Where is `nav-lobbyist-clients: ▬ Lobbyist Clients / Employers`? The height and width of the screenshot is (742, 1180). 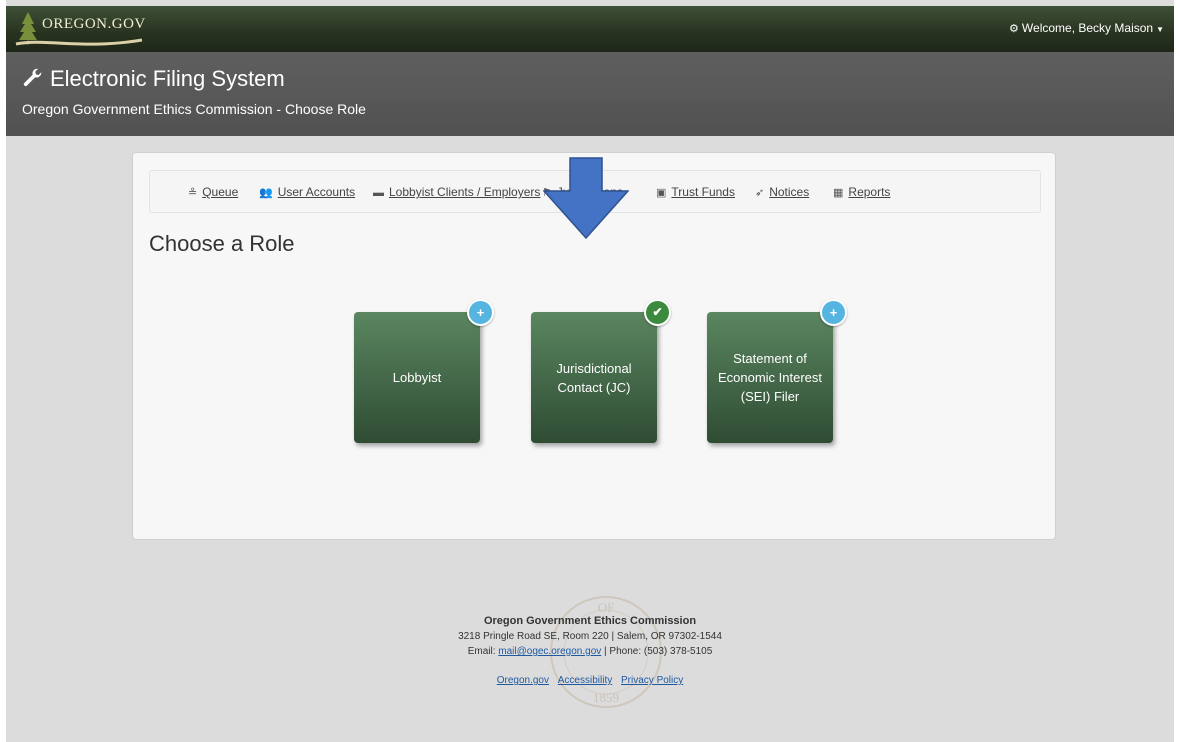 nav-lobbyist-clients: ▬ Lobbyist Clients / Employers is located at coordinates (456, 192).